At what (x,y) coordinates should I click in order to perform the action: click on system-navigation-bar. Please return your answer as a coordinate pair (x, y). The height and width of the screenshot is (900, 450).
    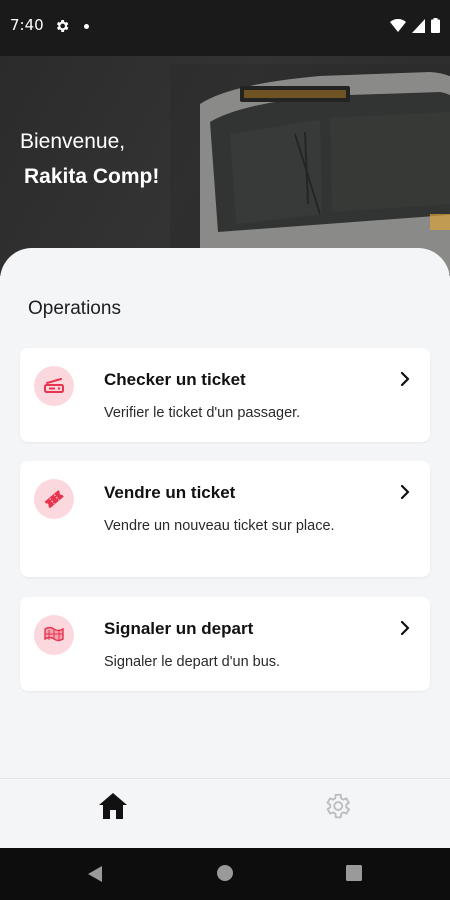
    Looking at the image, I should click on (225, 874).